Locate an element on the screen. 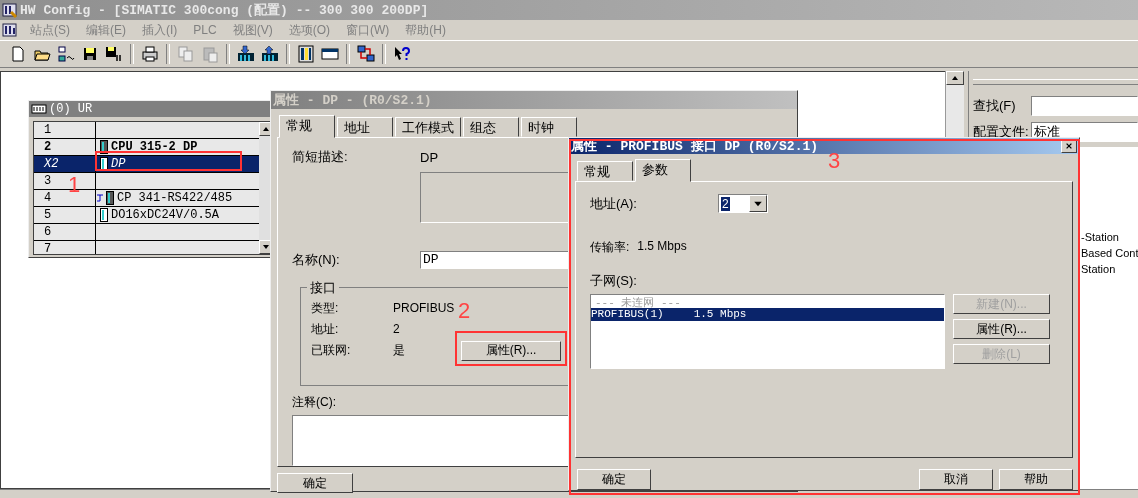  slot-number: 3 is located at coordinates (48, 181).